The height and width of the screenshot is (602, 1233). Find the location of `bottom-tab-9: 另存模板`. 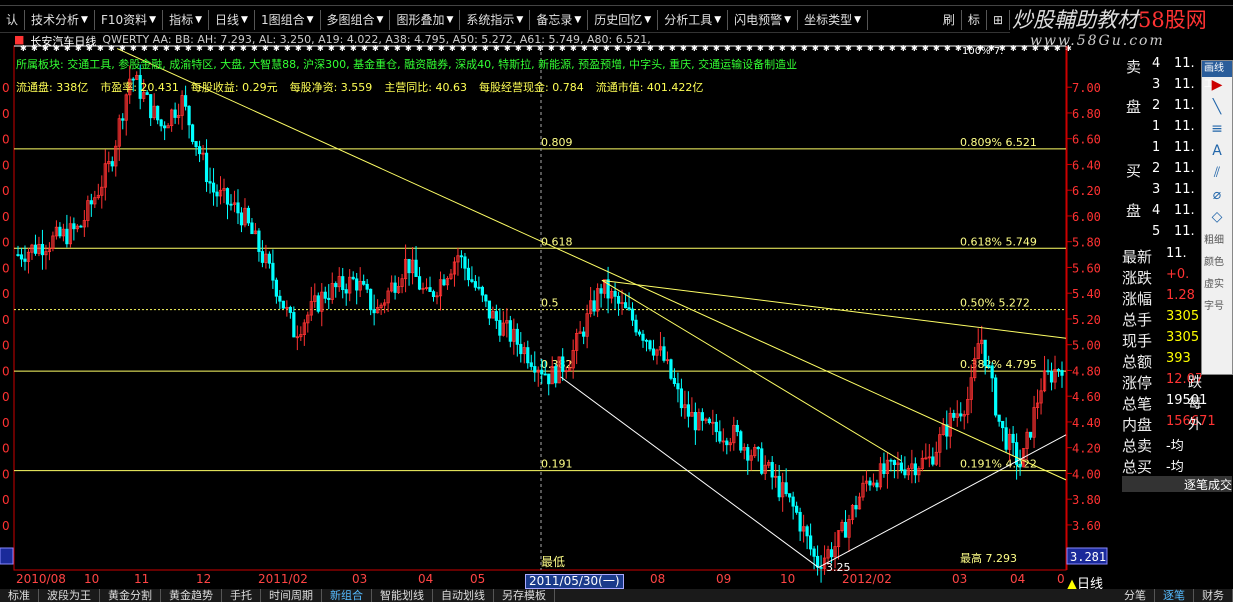

bottom-tab-9: 另存模板 is located at coordinates (524, 595).